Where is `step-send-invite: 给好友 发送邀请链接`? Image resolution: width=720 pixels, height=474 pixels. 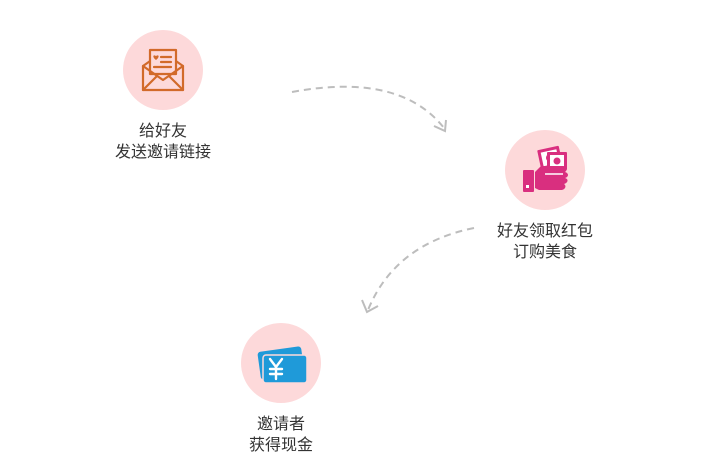 step-send-invite: 给好友 发送邀请链接 is located at coordinates (163, 96).